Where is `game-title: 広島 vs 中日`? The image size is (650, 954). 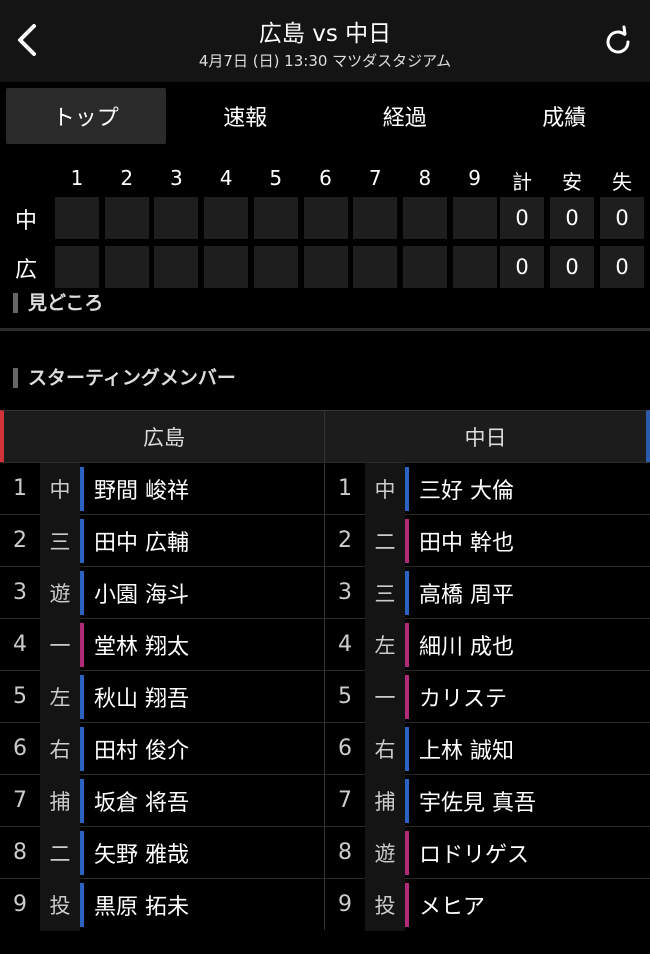
game-title: 広島 vs 中日 is located at coordinates (325, 34).